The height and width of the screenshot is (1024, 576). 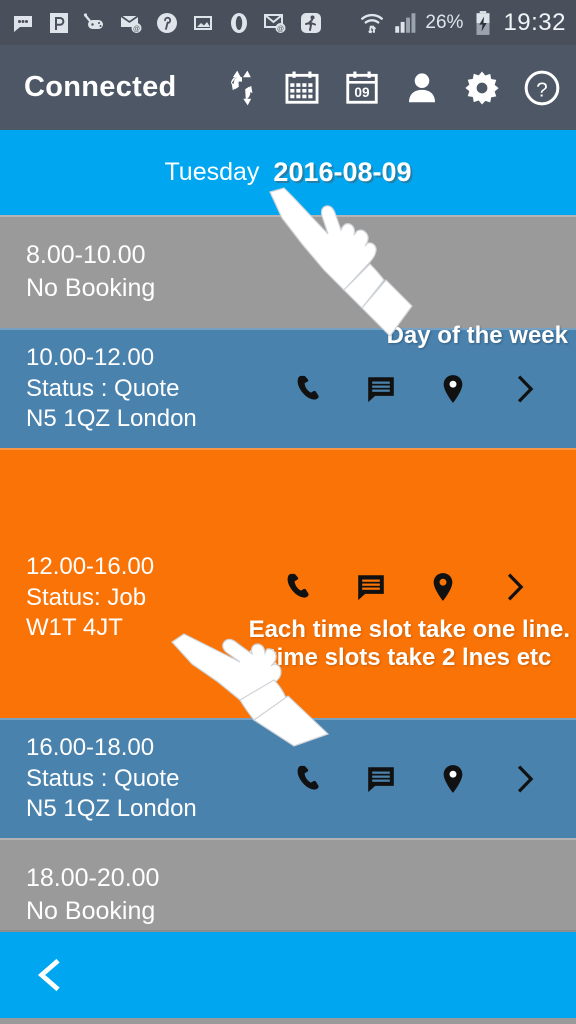 I want to click on mail-at-icon: @, so click(x=131, y=23).